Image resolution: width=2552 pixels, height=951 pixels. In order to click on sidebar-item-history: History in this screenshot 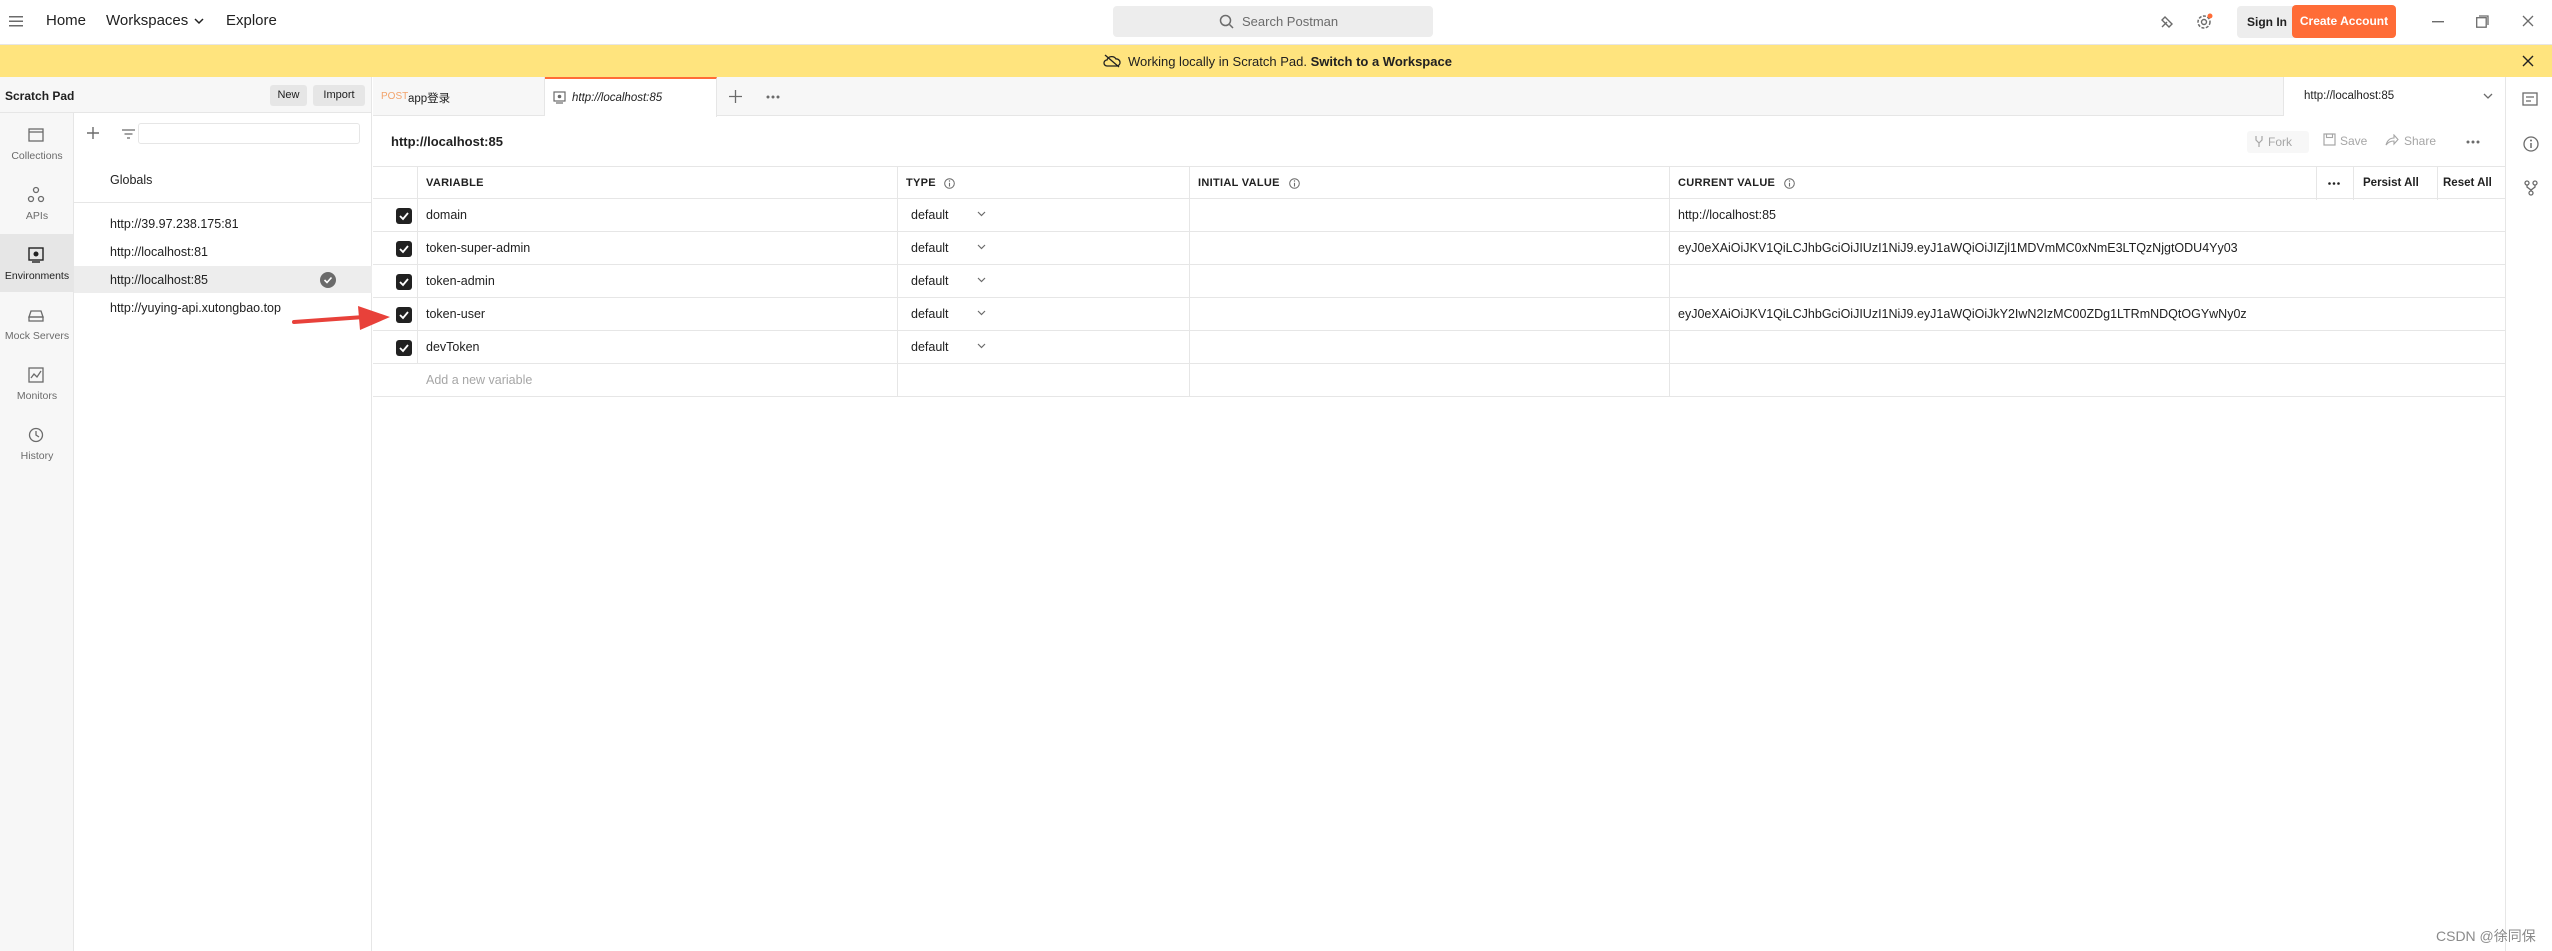, I will do `click(37, 443)`.